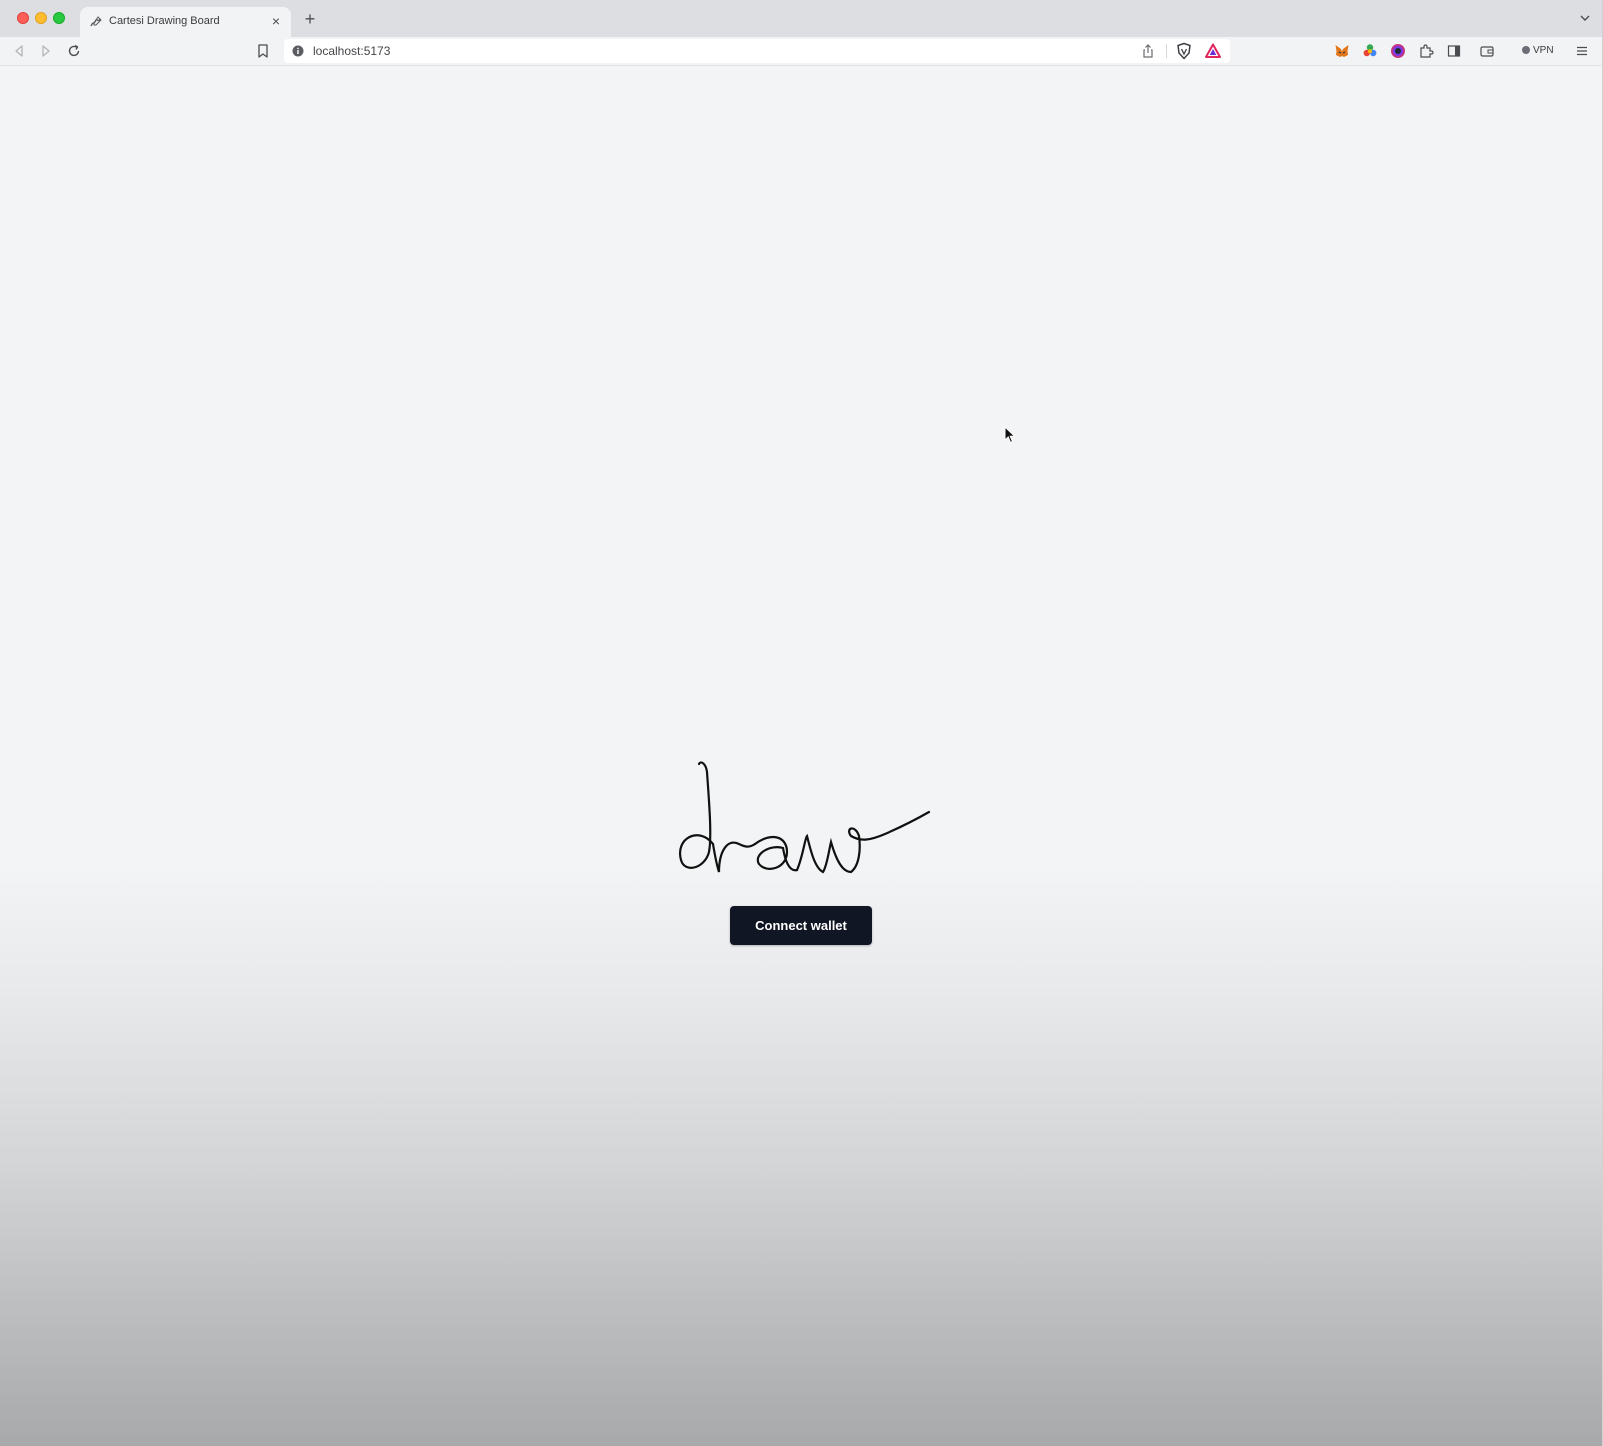  What do you see at coordinates (41, 18) in the screenshot?
I see `minimize-window-button` at bounding box center [41, 18].